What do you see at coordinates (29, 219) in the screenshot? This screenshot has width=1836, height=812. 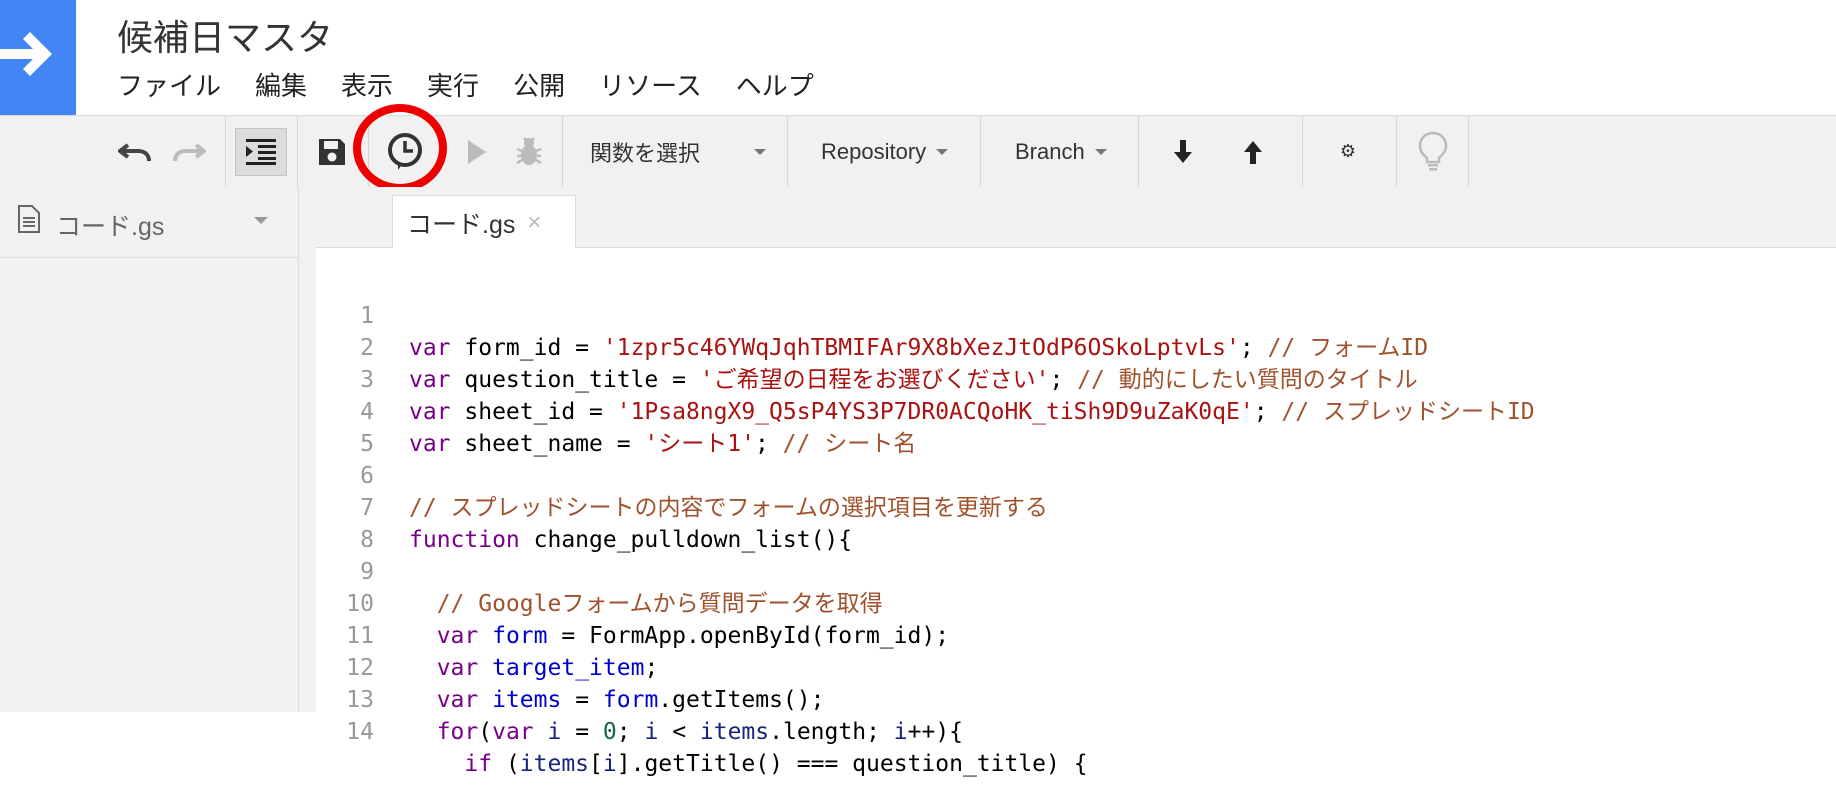 I see `document-icon` at bounding box center [29, 219].